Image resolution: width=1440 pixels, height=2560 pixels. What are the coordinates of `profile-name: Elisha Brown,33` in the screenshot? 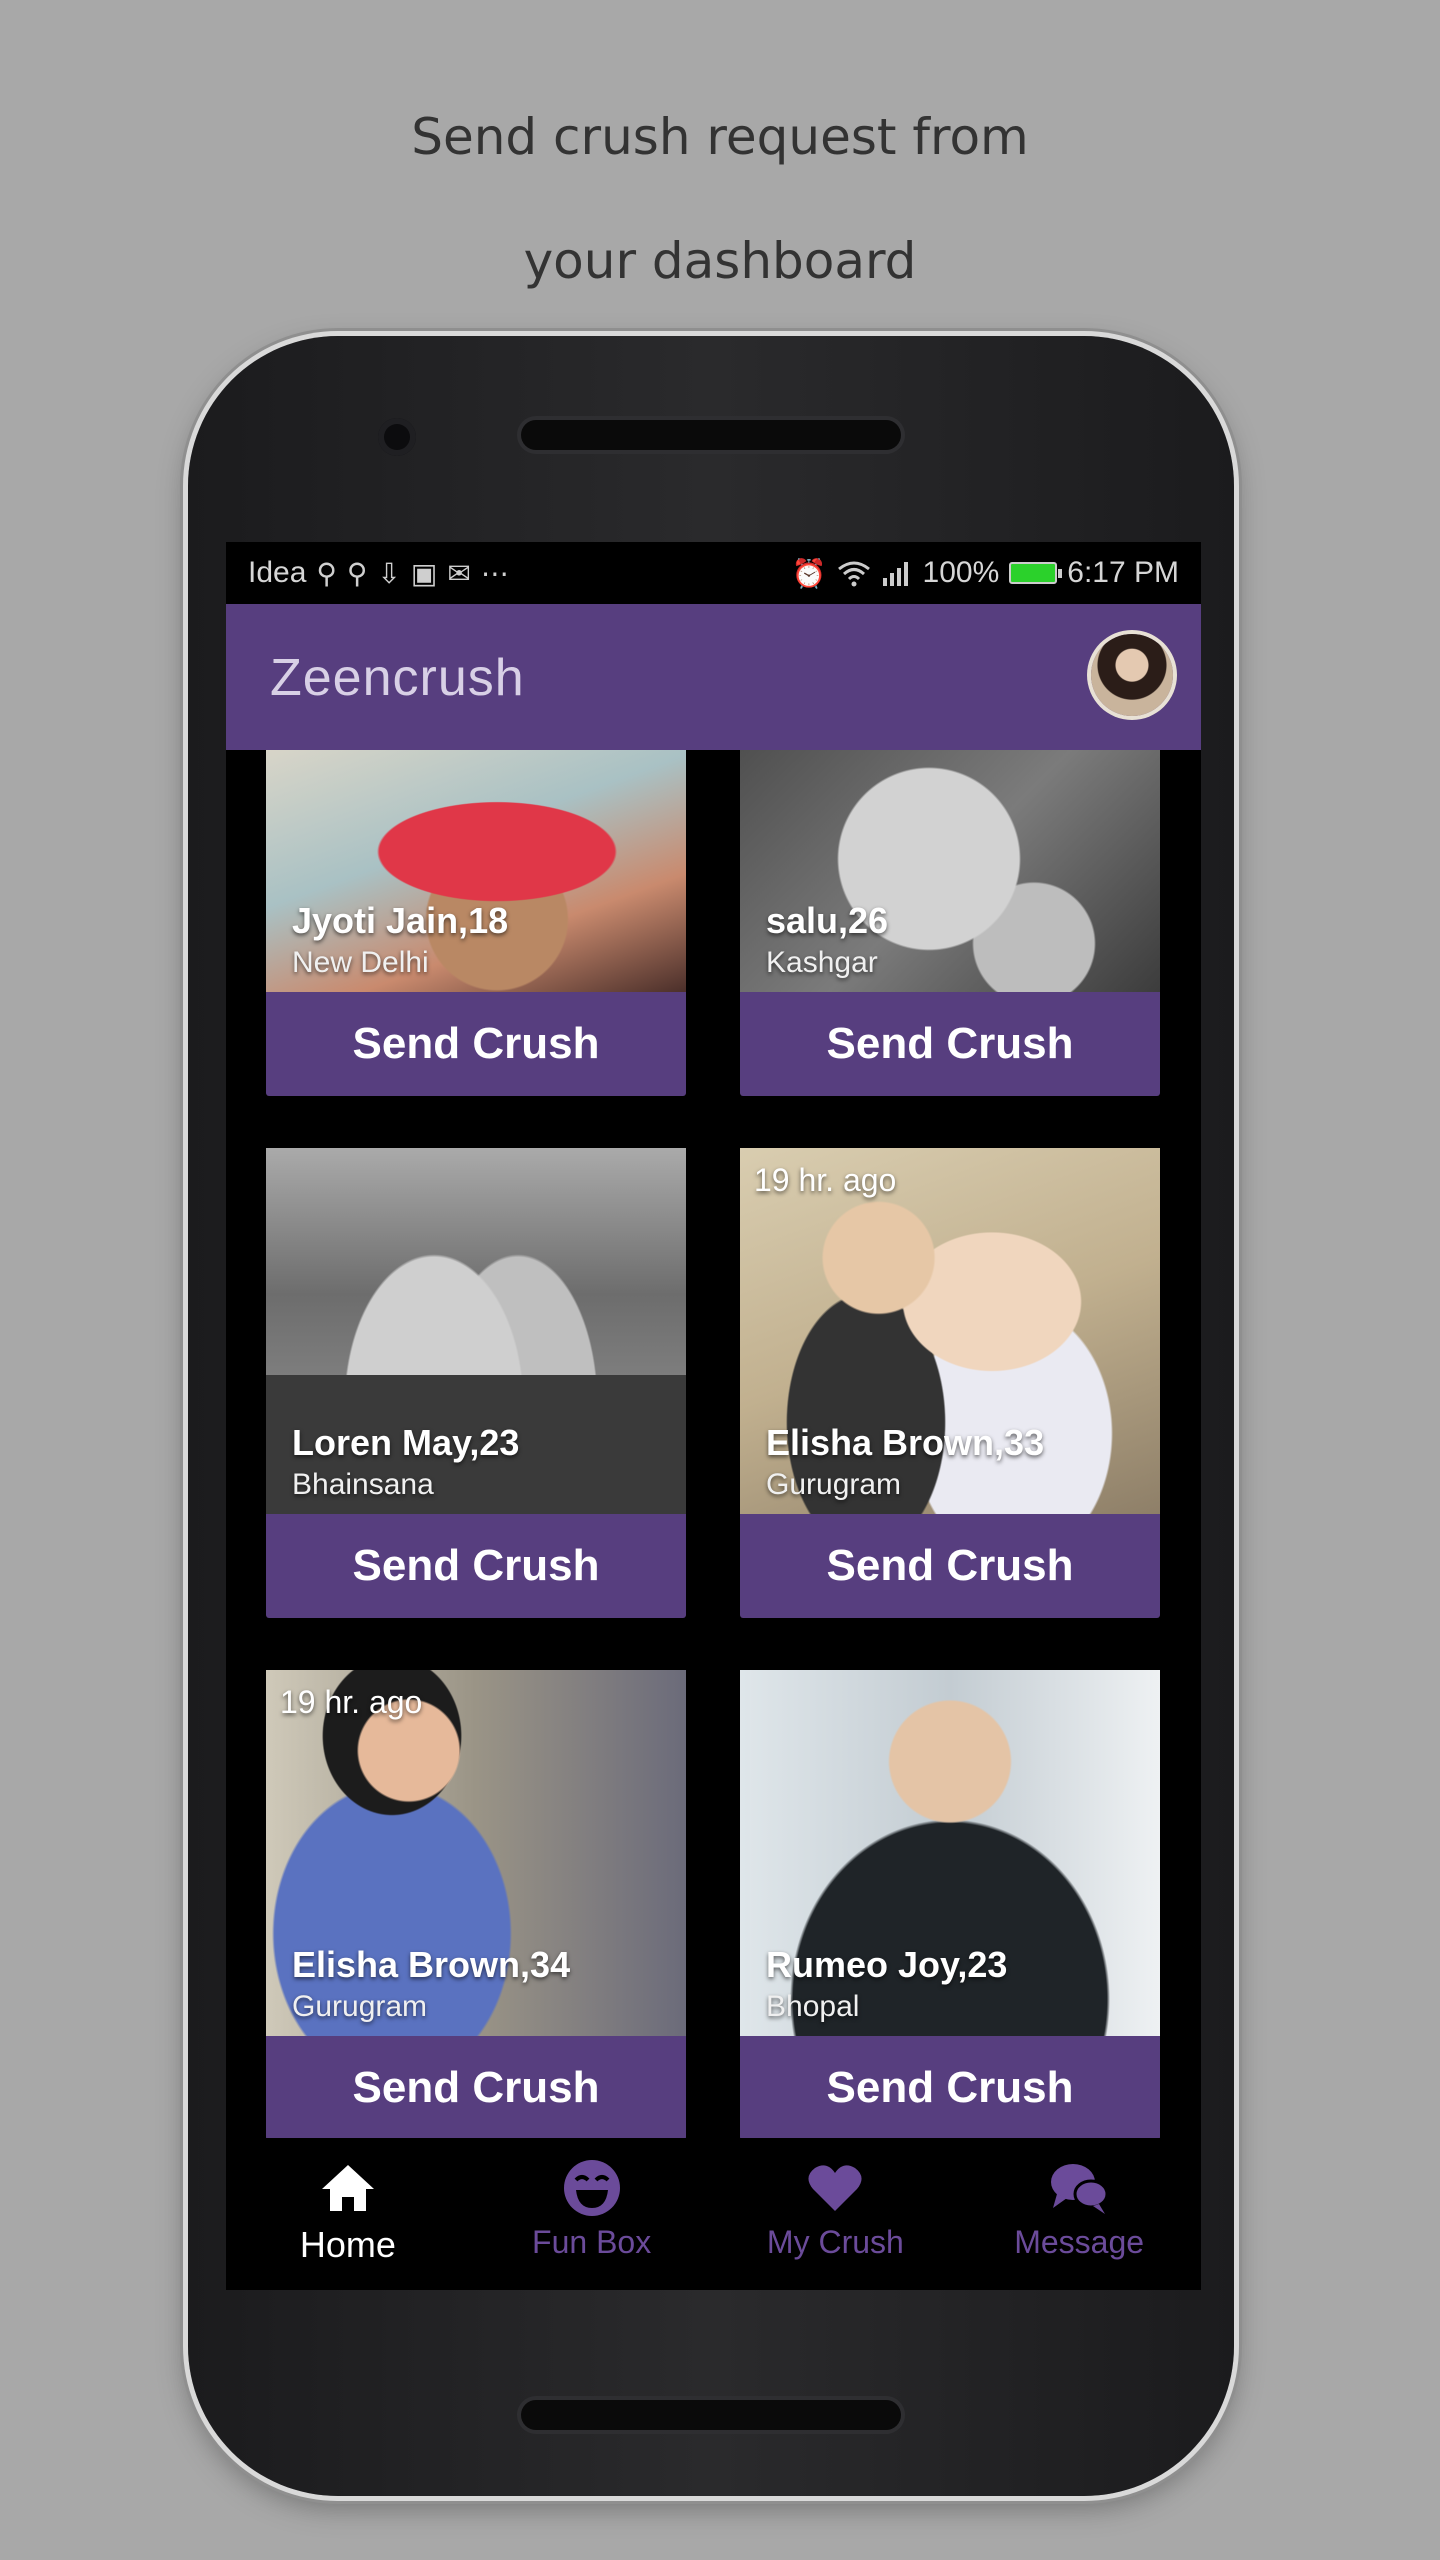 It's located at (905, 1442).